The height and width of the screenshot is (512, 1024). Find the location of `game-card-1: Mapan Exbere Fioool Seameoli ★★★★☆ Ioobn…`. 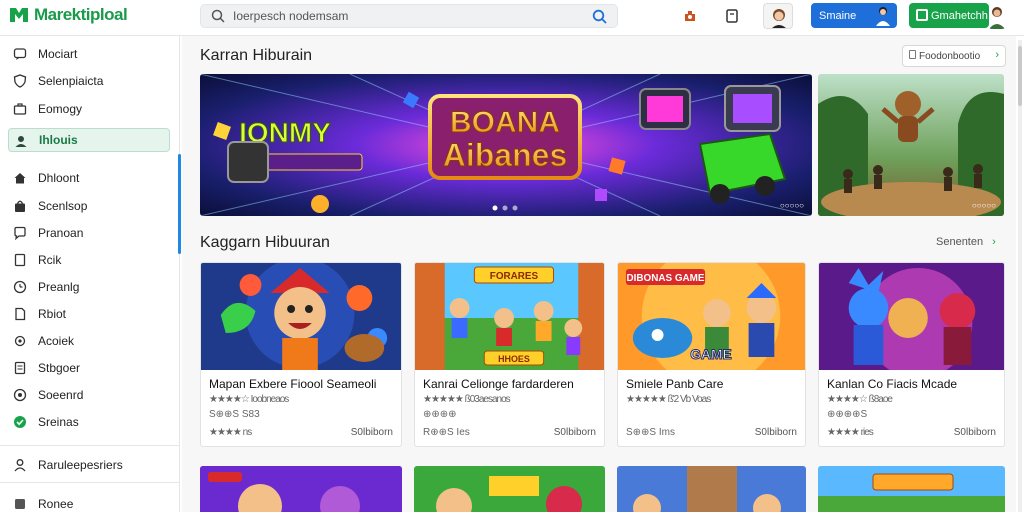

game-card-1: Mapan Exbere Fioool Seameoli ★★★★☆ Ioobn… is located at coordinates (301, 354).